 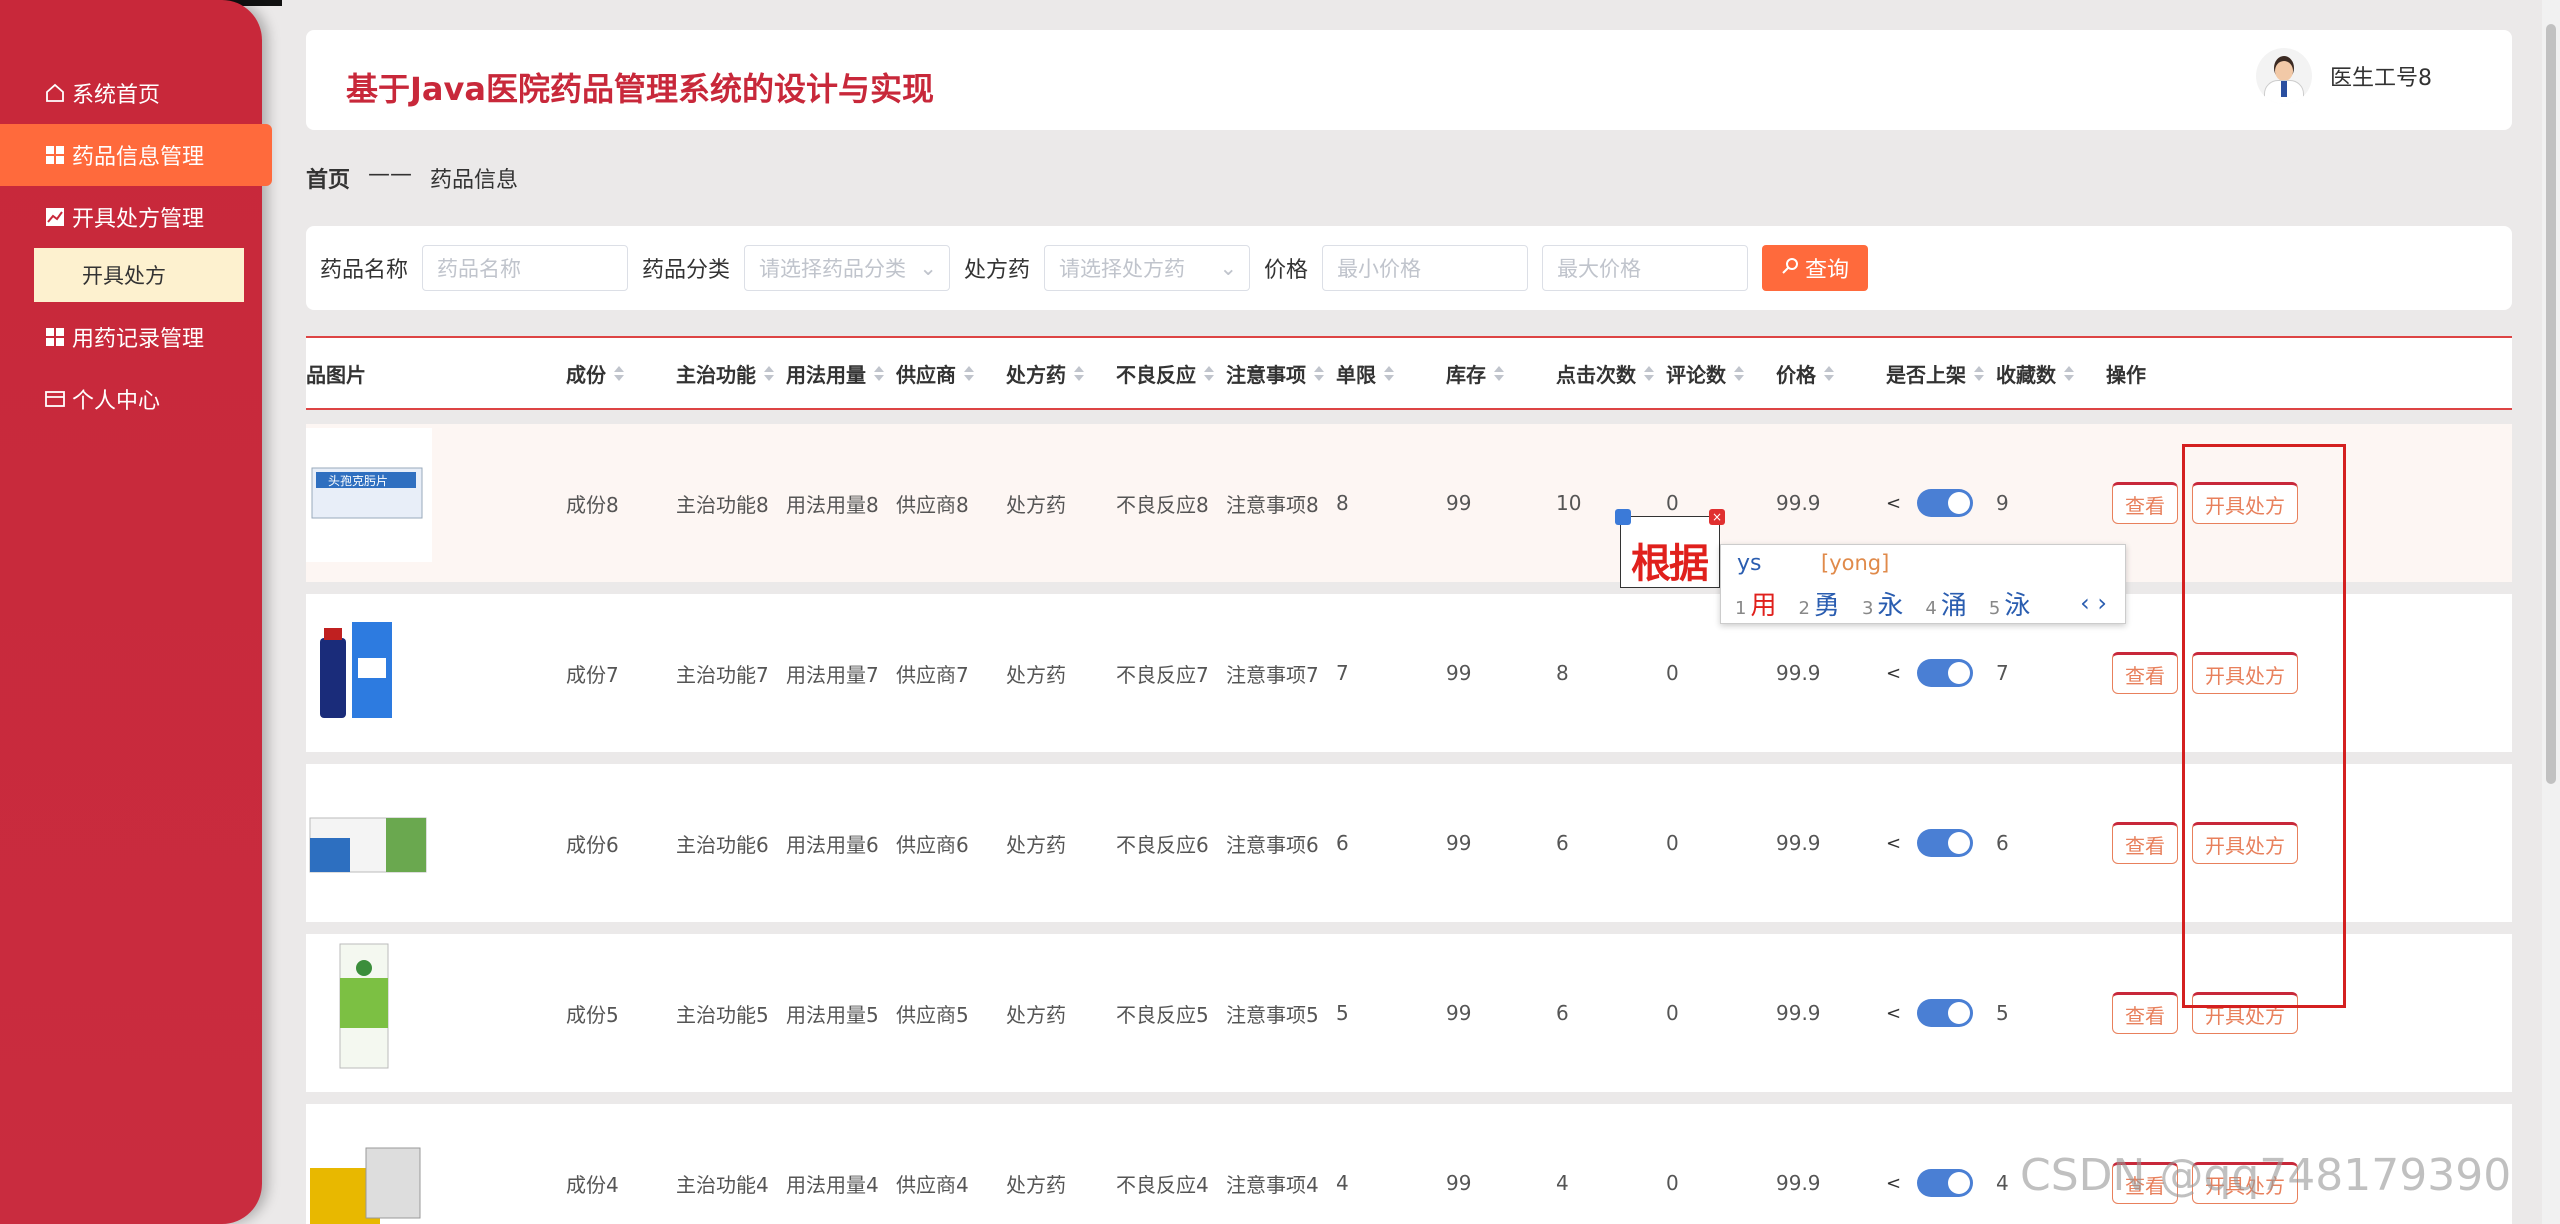 What do you see at coordinates (1045, 373) in the screenshot?
I see `th-rx: 处方药` at bounding box center [1045, 373].